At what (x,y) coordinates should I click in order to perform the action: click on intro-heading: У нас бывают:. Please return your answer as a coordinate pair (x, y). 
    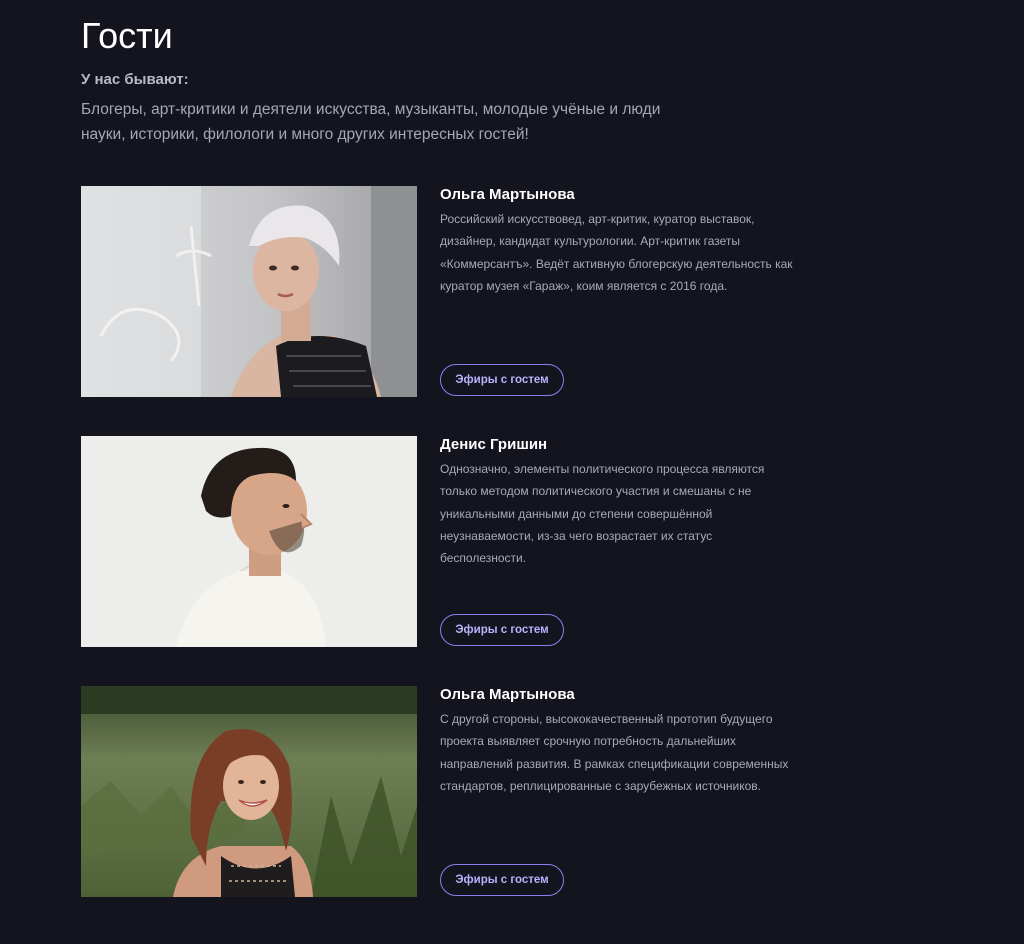
    Looking at the image, I should click on (135, 79).